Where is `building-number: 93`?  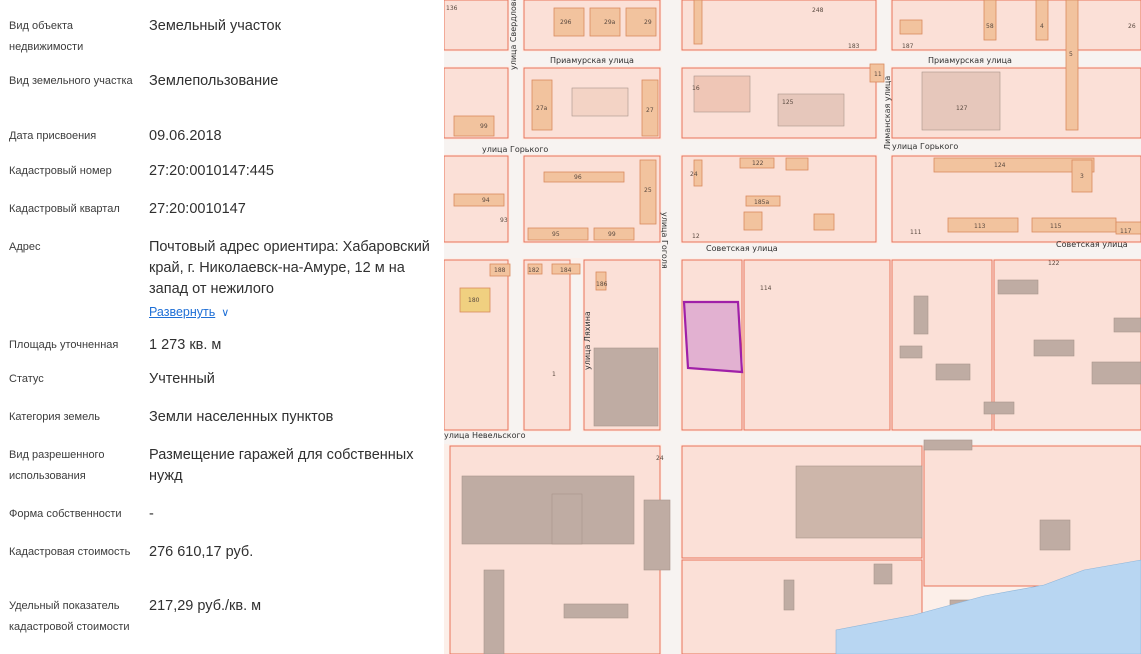
building-number: 93 is located at coordinates (504, 220).